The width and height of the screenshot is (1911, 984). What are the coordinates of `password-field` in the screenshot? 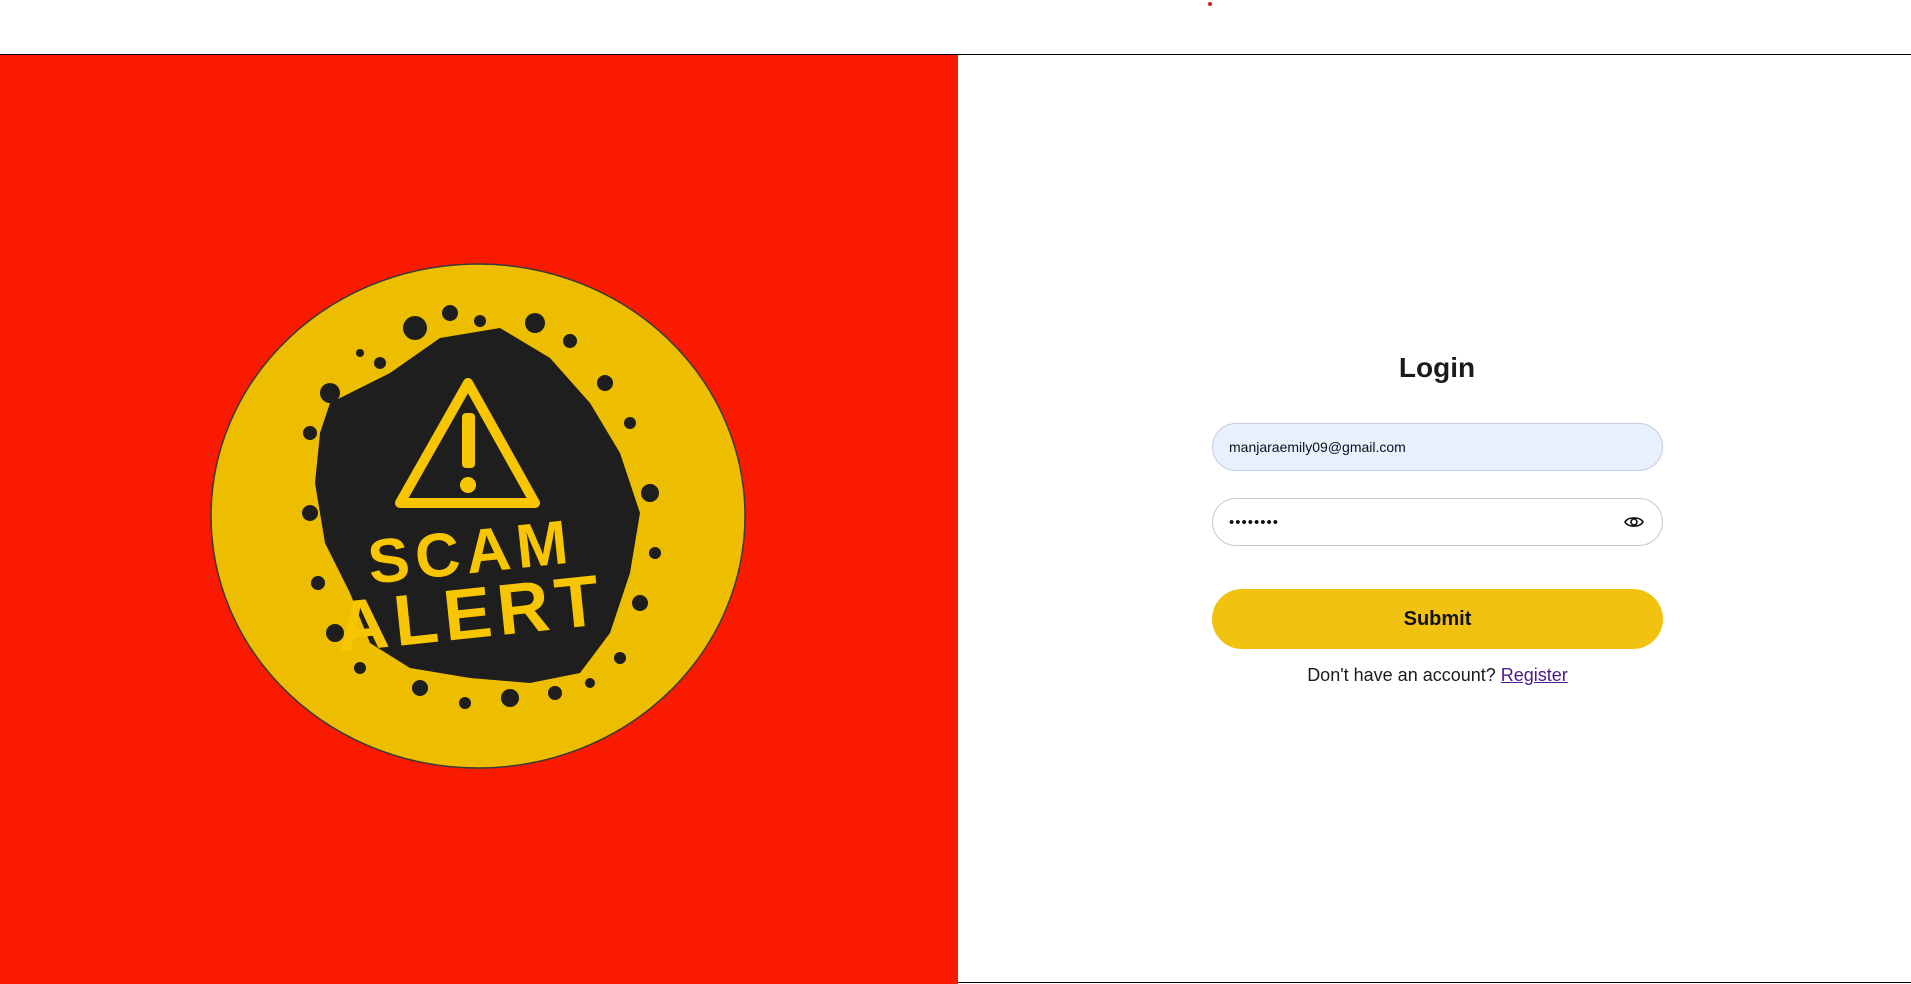 It's located at (1437, 522).